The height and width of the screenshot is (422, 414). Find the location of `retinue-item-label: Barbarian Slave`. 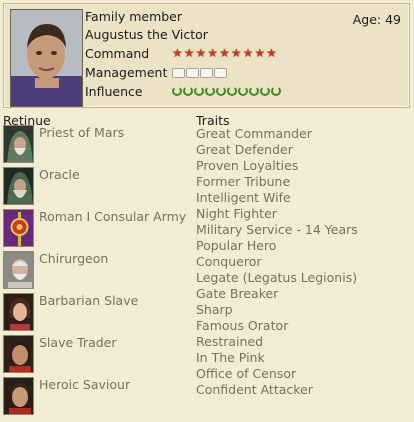

retinue-item-label: Barbarian Slave is located at coordinates (89, 300).